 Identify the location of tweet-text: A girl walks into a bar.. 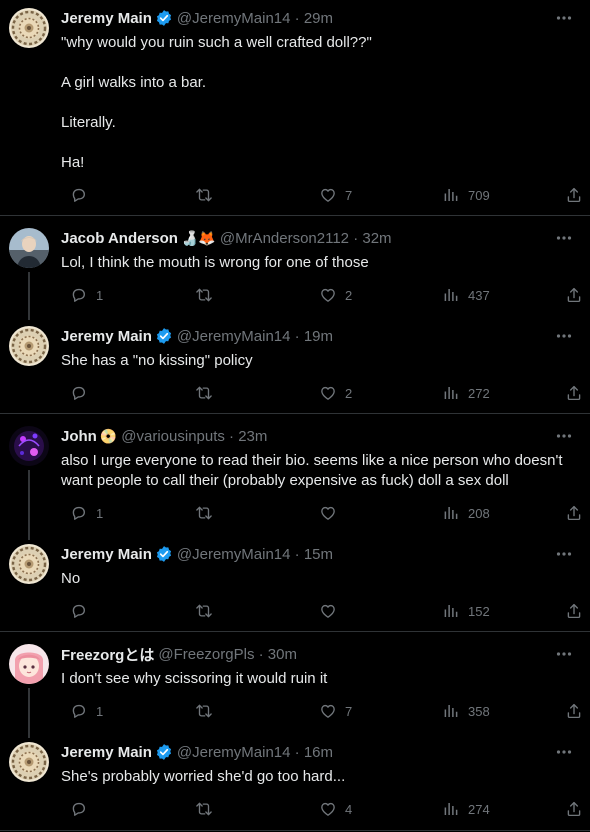
(134, 82).